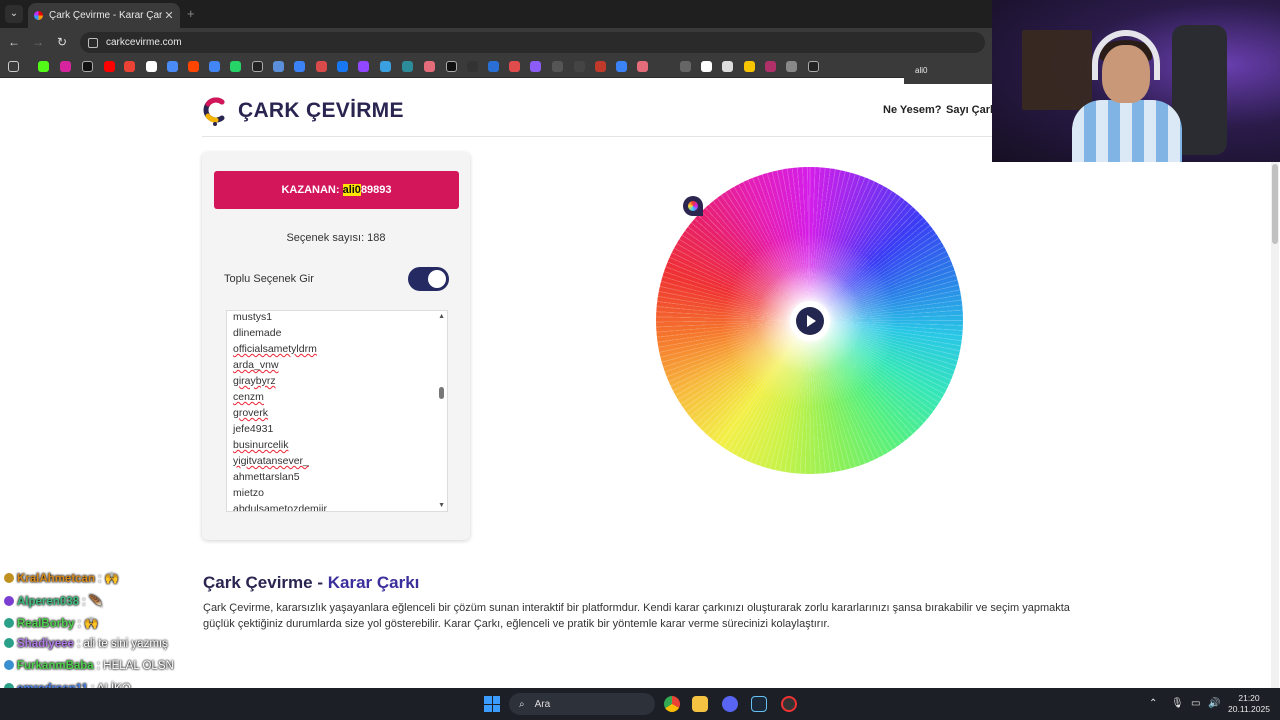 The height and width of the screenshot is (720, 1280). What do you see at coordinates (1126, 55) in the screenshot?
I see `headphones-icon` at bounding box center [1126, 55].